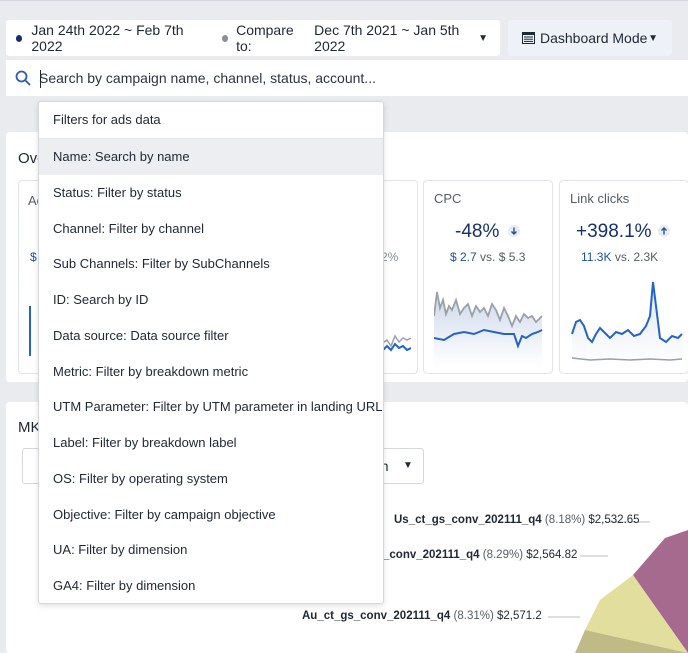 The width and height of the screenshot is (688, 653). What do you see at coordinates (448, 198) in the screenshot?
I see `kpi-title: CPC` at bounding box center [448, 198].